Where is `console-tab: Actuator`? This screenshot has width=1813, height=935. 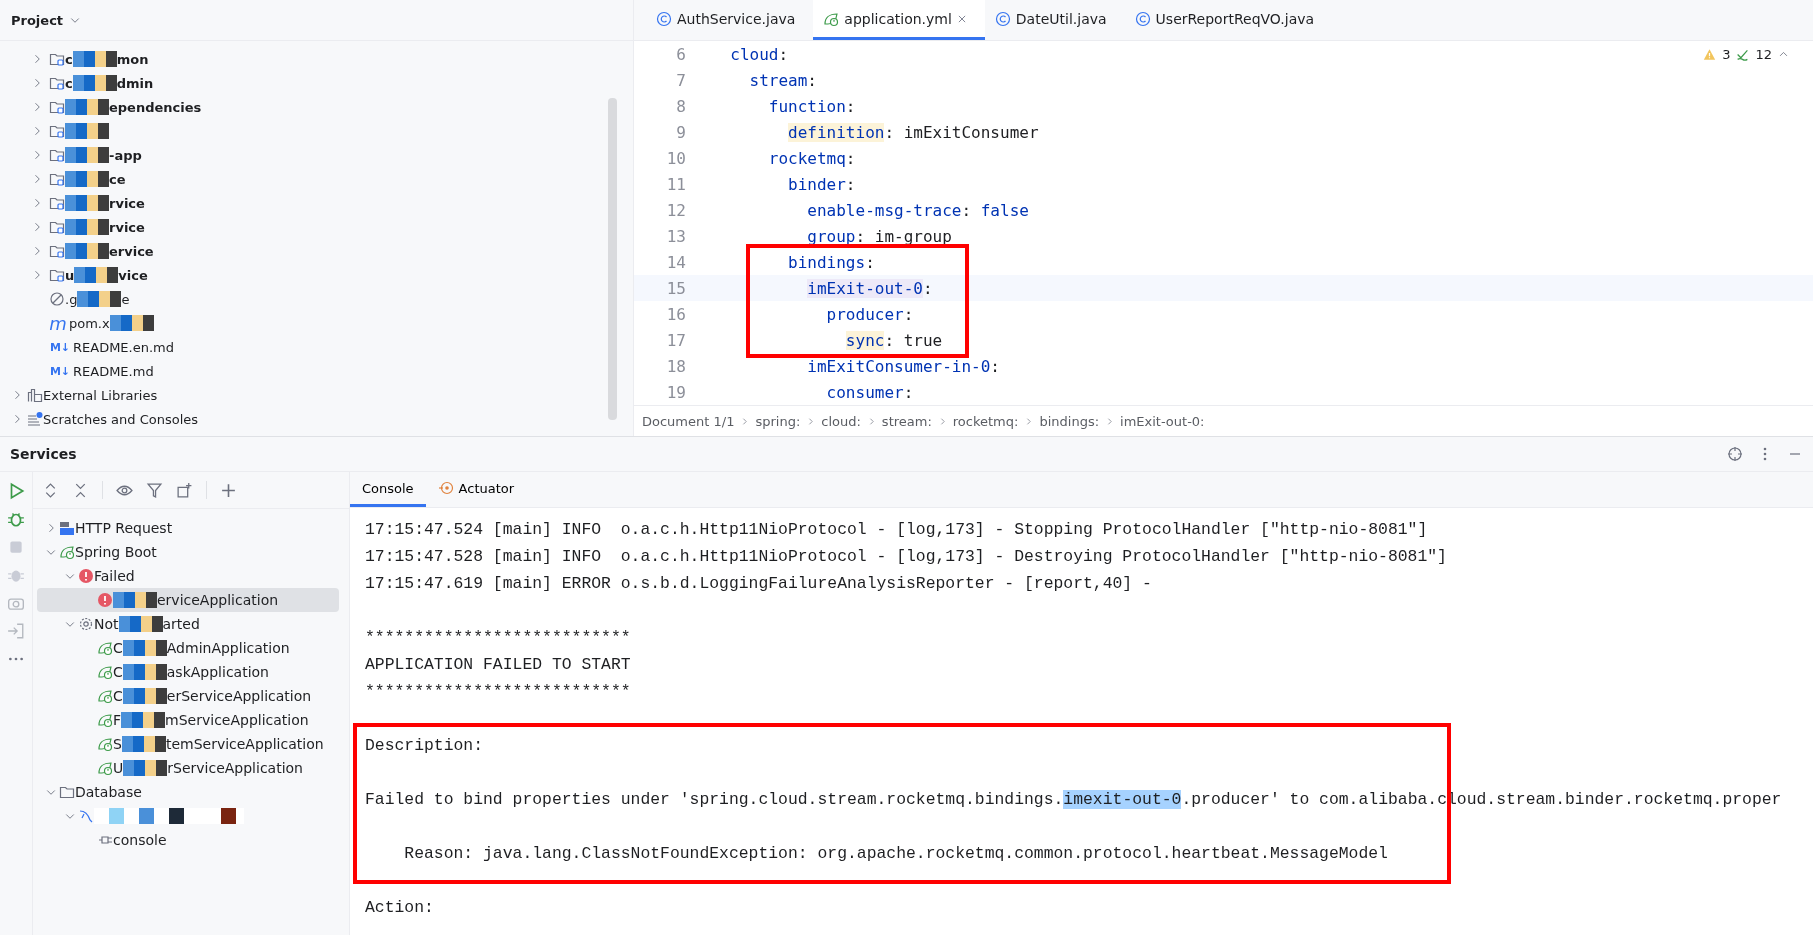
console-tab: Actuator is located at coordinates (476, 489).